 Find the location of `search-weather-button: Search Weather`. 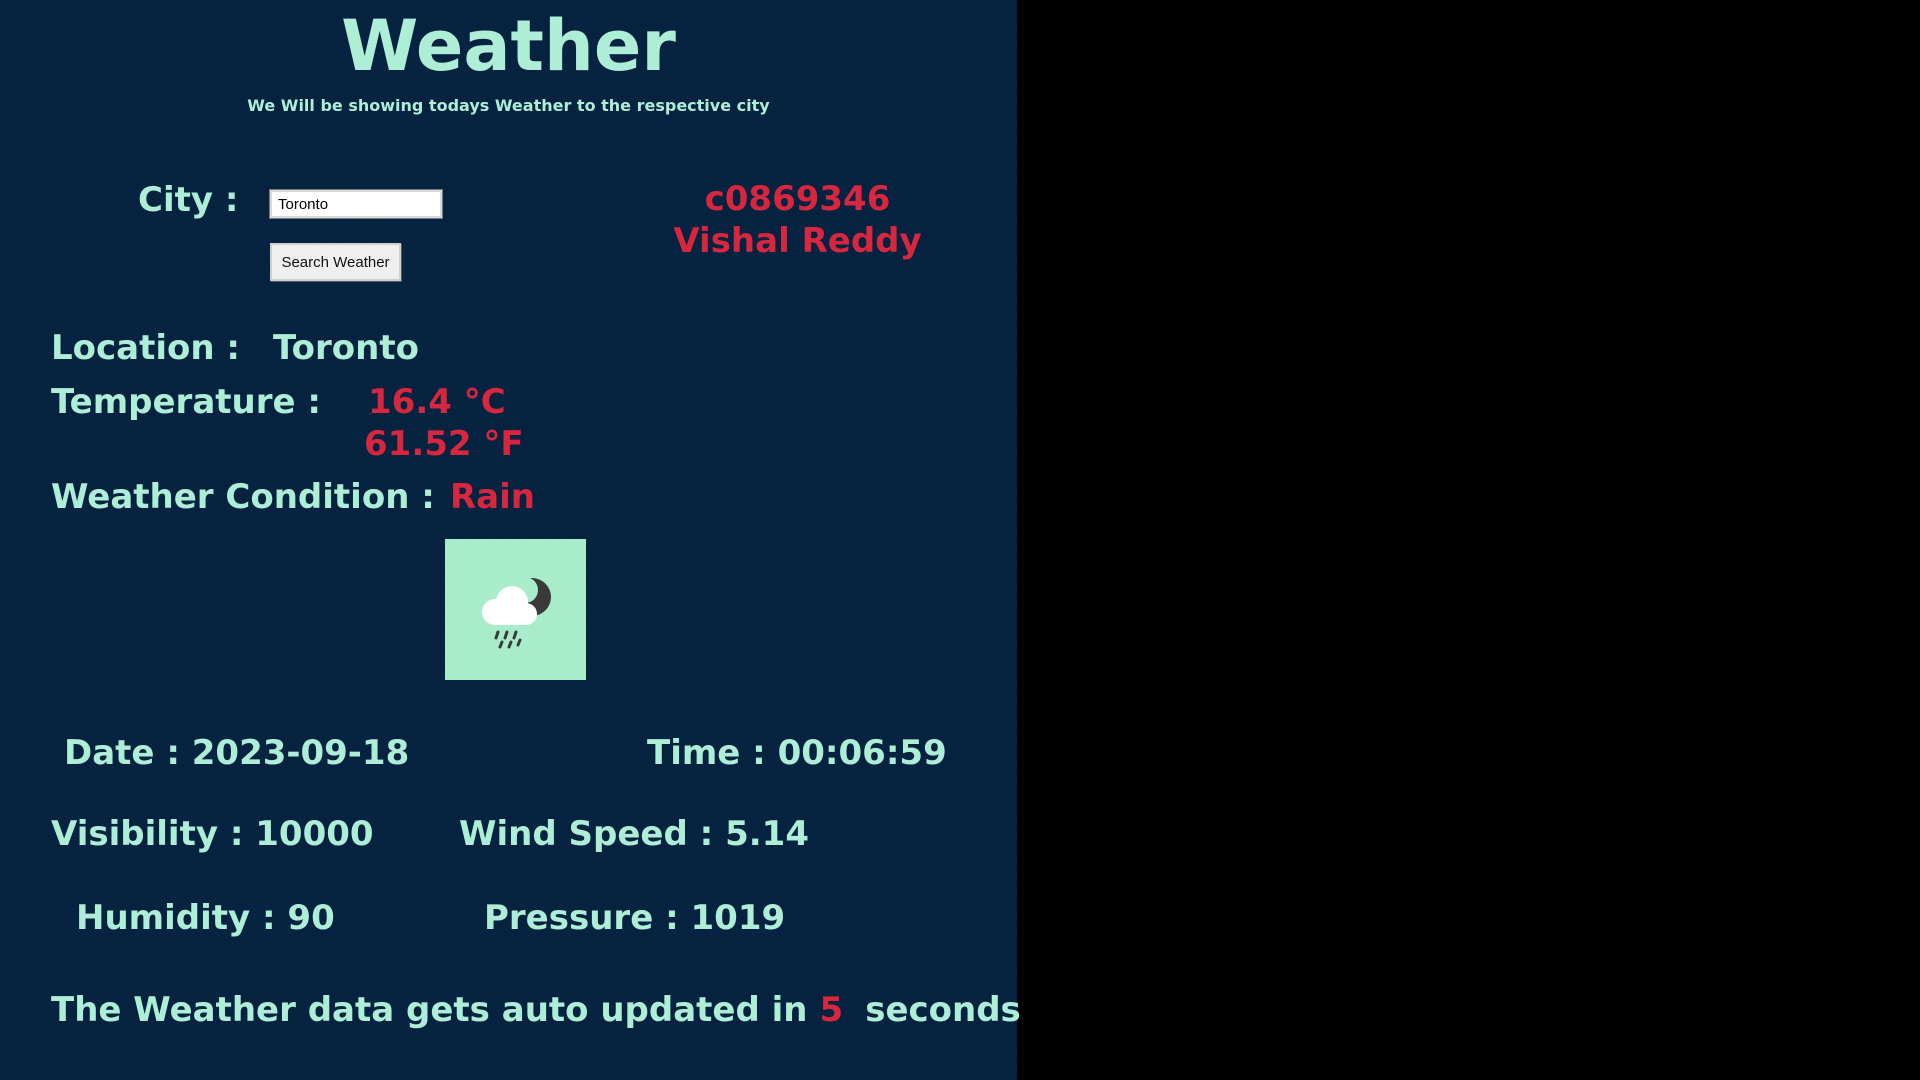

search-weather-button: Search Weather is located at coordinates (335, 262).